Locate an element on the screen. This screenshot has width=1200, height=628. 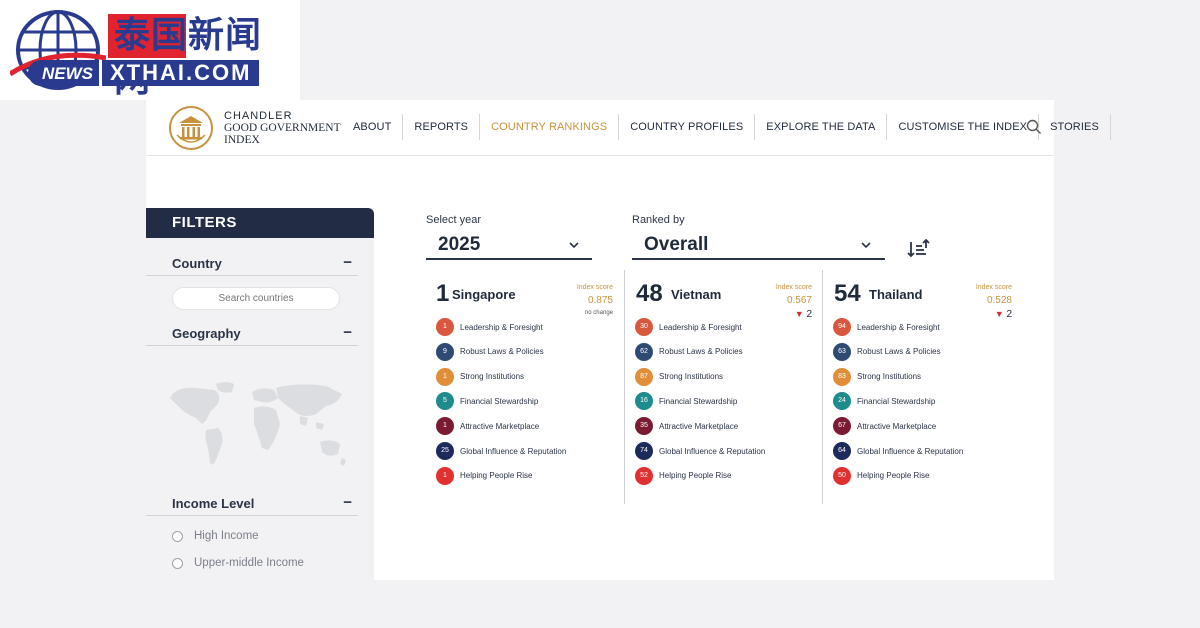
nav-country-profiles: COUNTRY PROFILES is located at coordinates (687, 127).